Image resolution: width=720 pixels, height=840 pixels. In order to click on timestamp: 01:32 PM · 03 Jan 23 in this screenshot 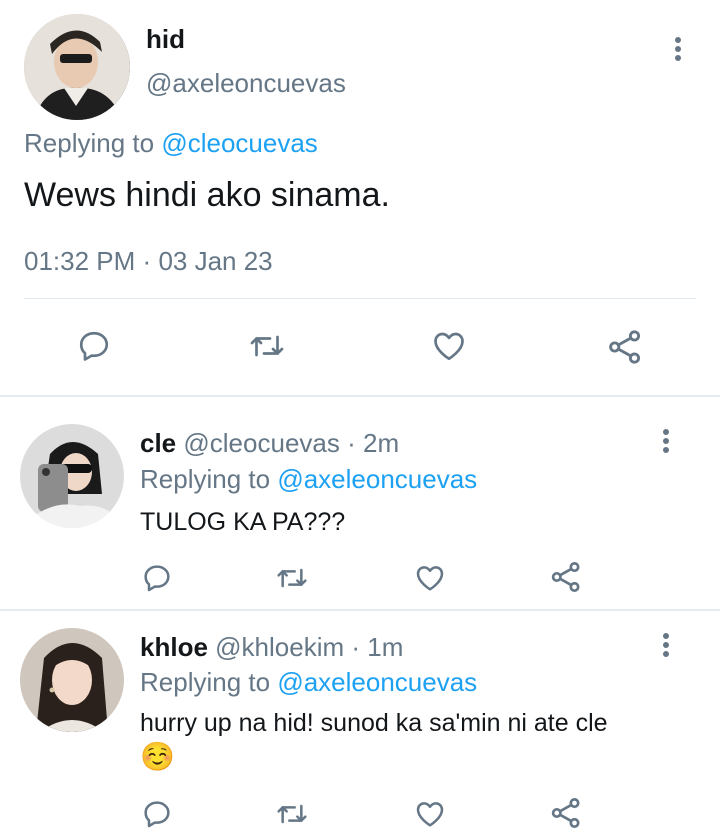, I will do `click(148, 261)`.